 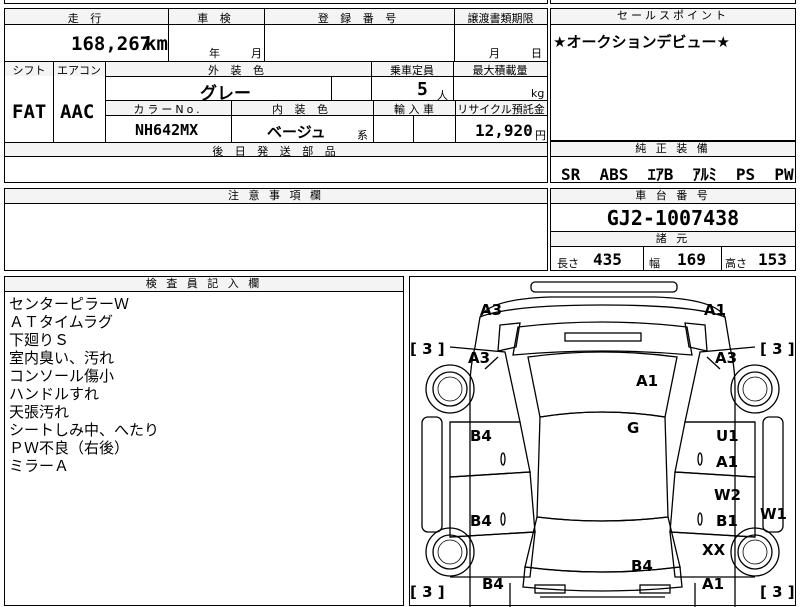 I want to click on right-rear-door, so click(x=712, y=504).